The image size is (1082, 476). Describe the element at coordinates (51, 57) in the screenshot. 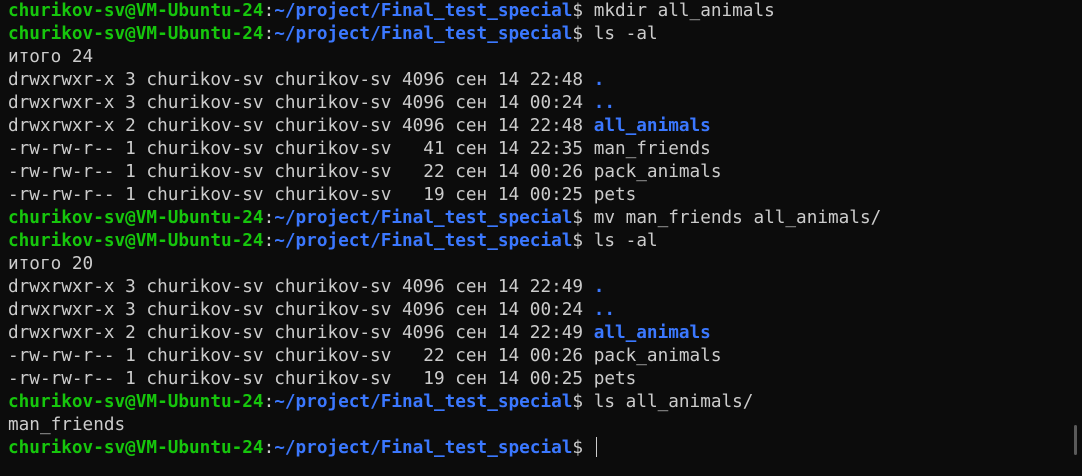

I see `listing-total: итого 24` at that location.